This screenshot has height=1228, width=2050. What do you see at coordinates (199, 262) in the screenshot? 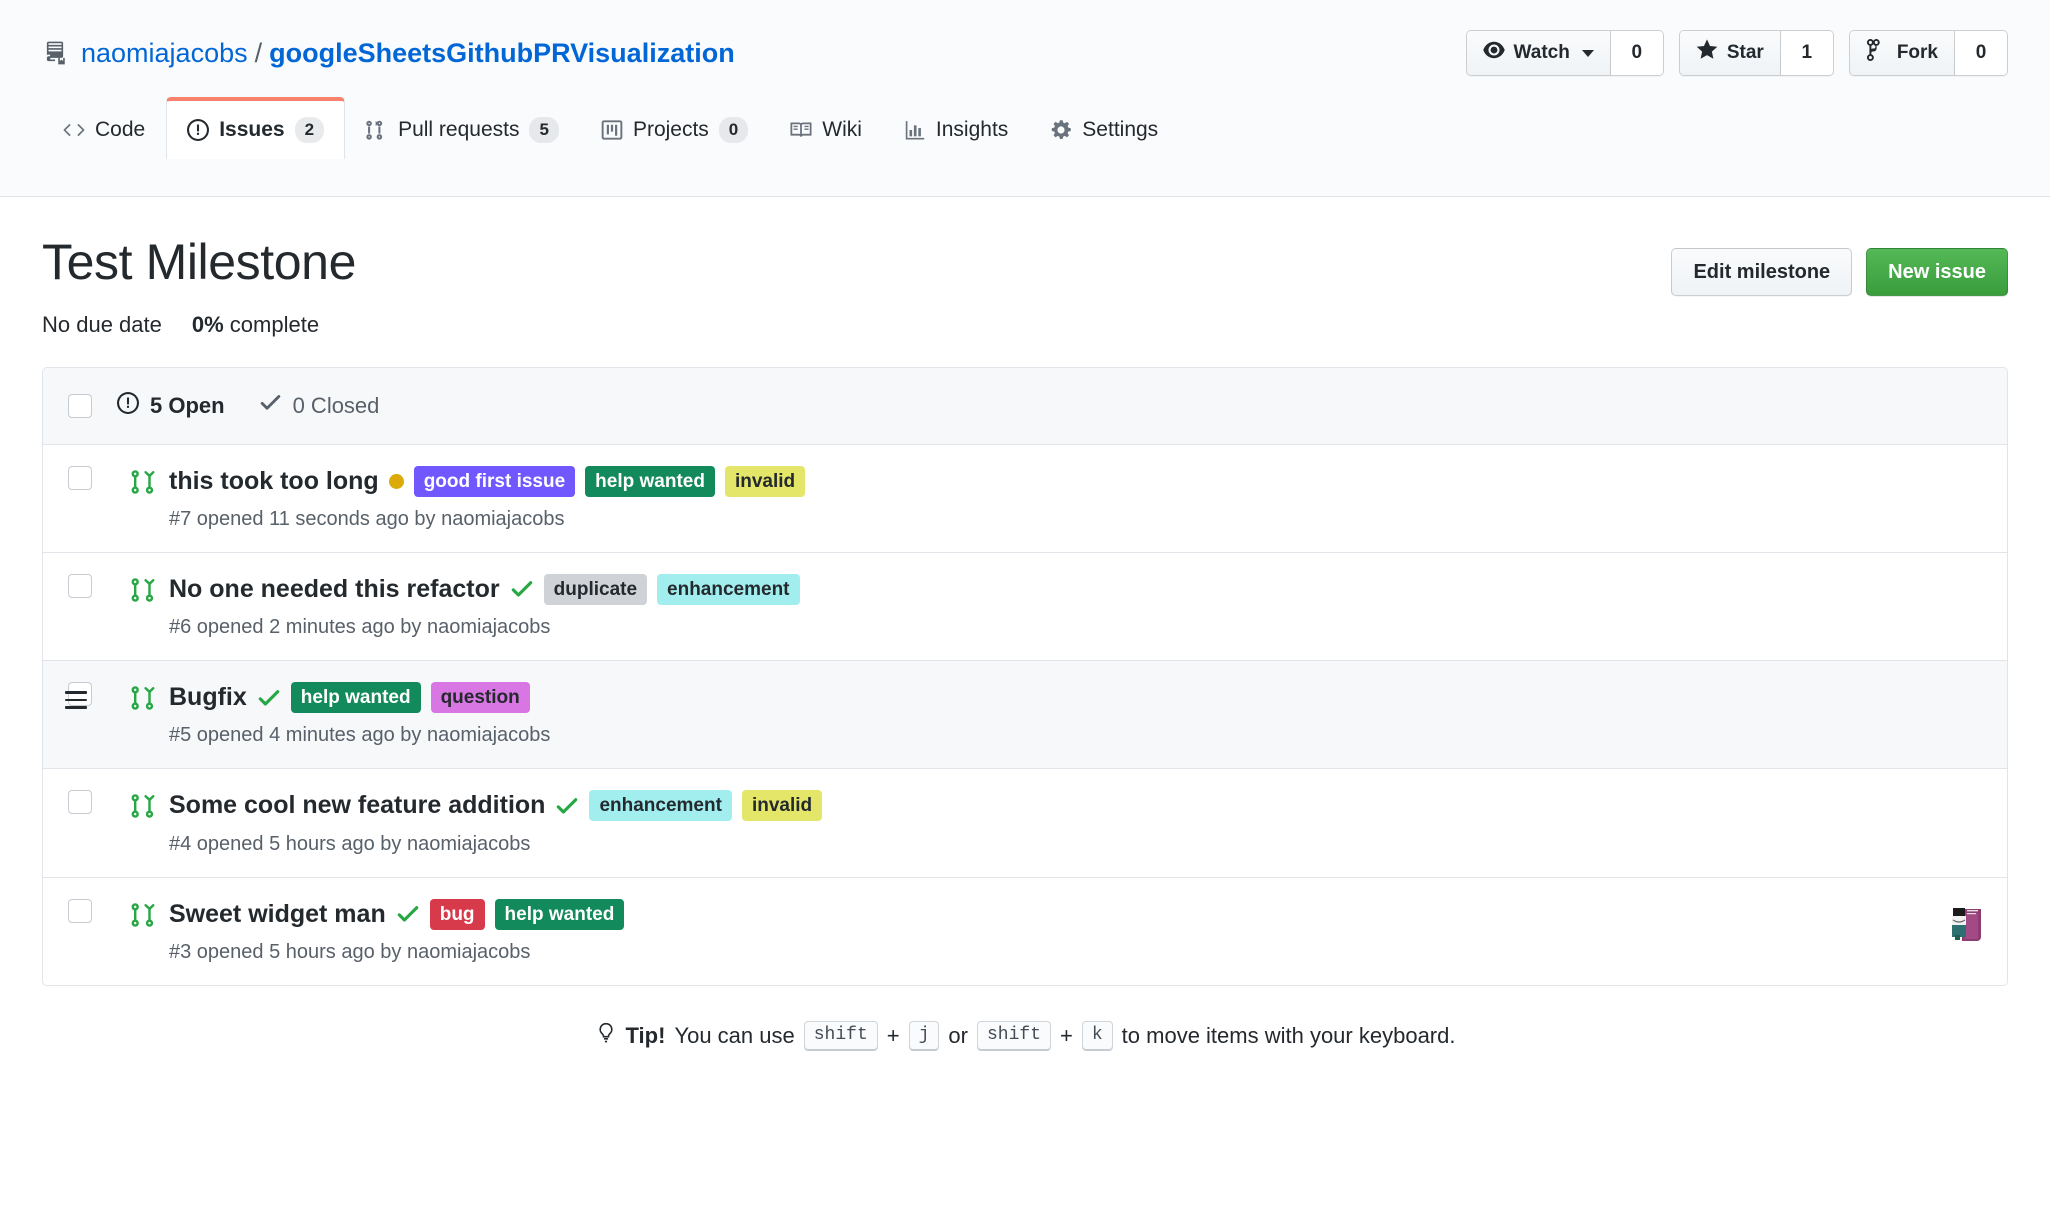
I see `page-title: Test Milestone` at bounding box center [199, 262].